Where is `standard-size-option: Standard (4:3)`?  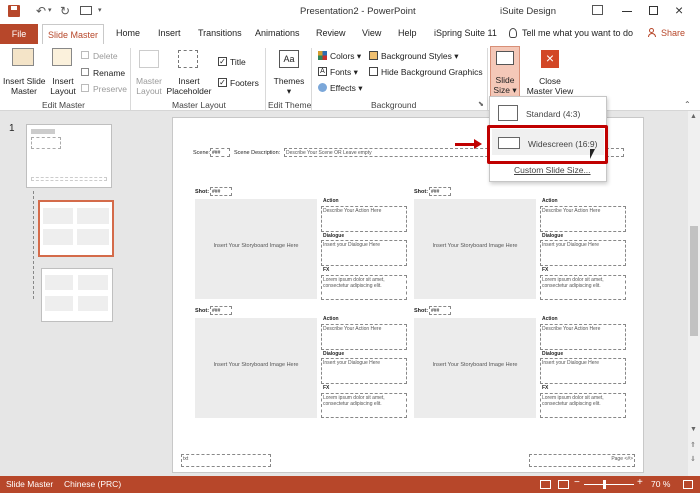 standard-size-option: Standard (4:3) is located at coordinates (548, 113).